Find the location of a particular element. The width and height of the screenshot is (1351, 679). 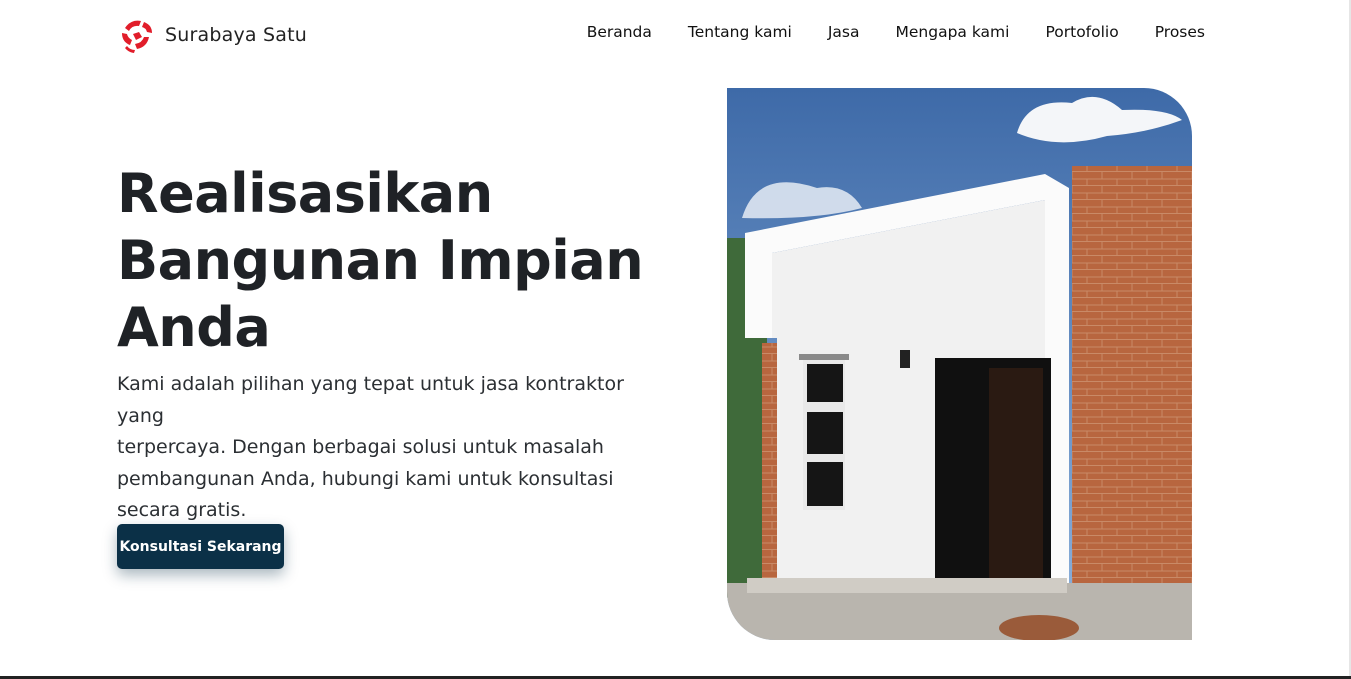

hero-description-line: secara gratis. is located at coordinates (182, 510).